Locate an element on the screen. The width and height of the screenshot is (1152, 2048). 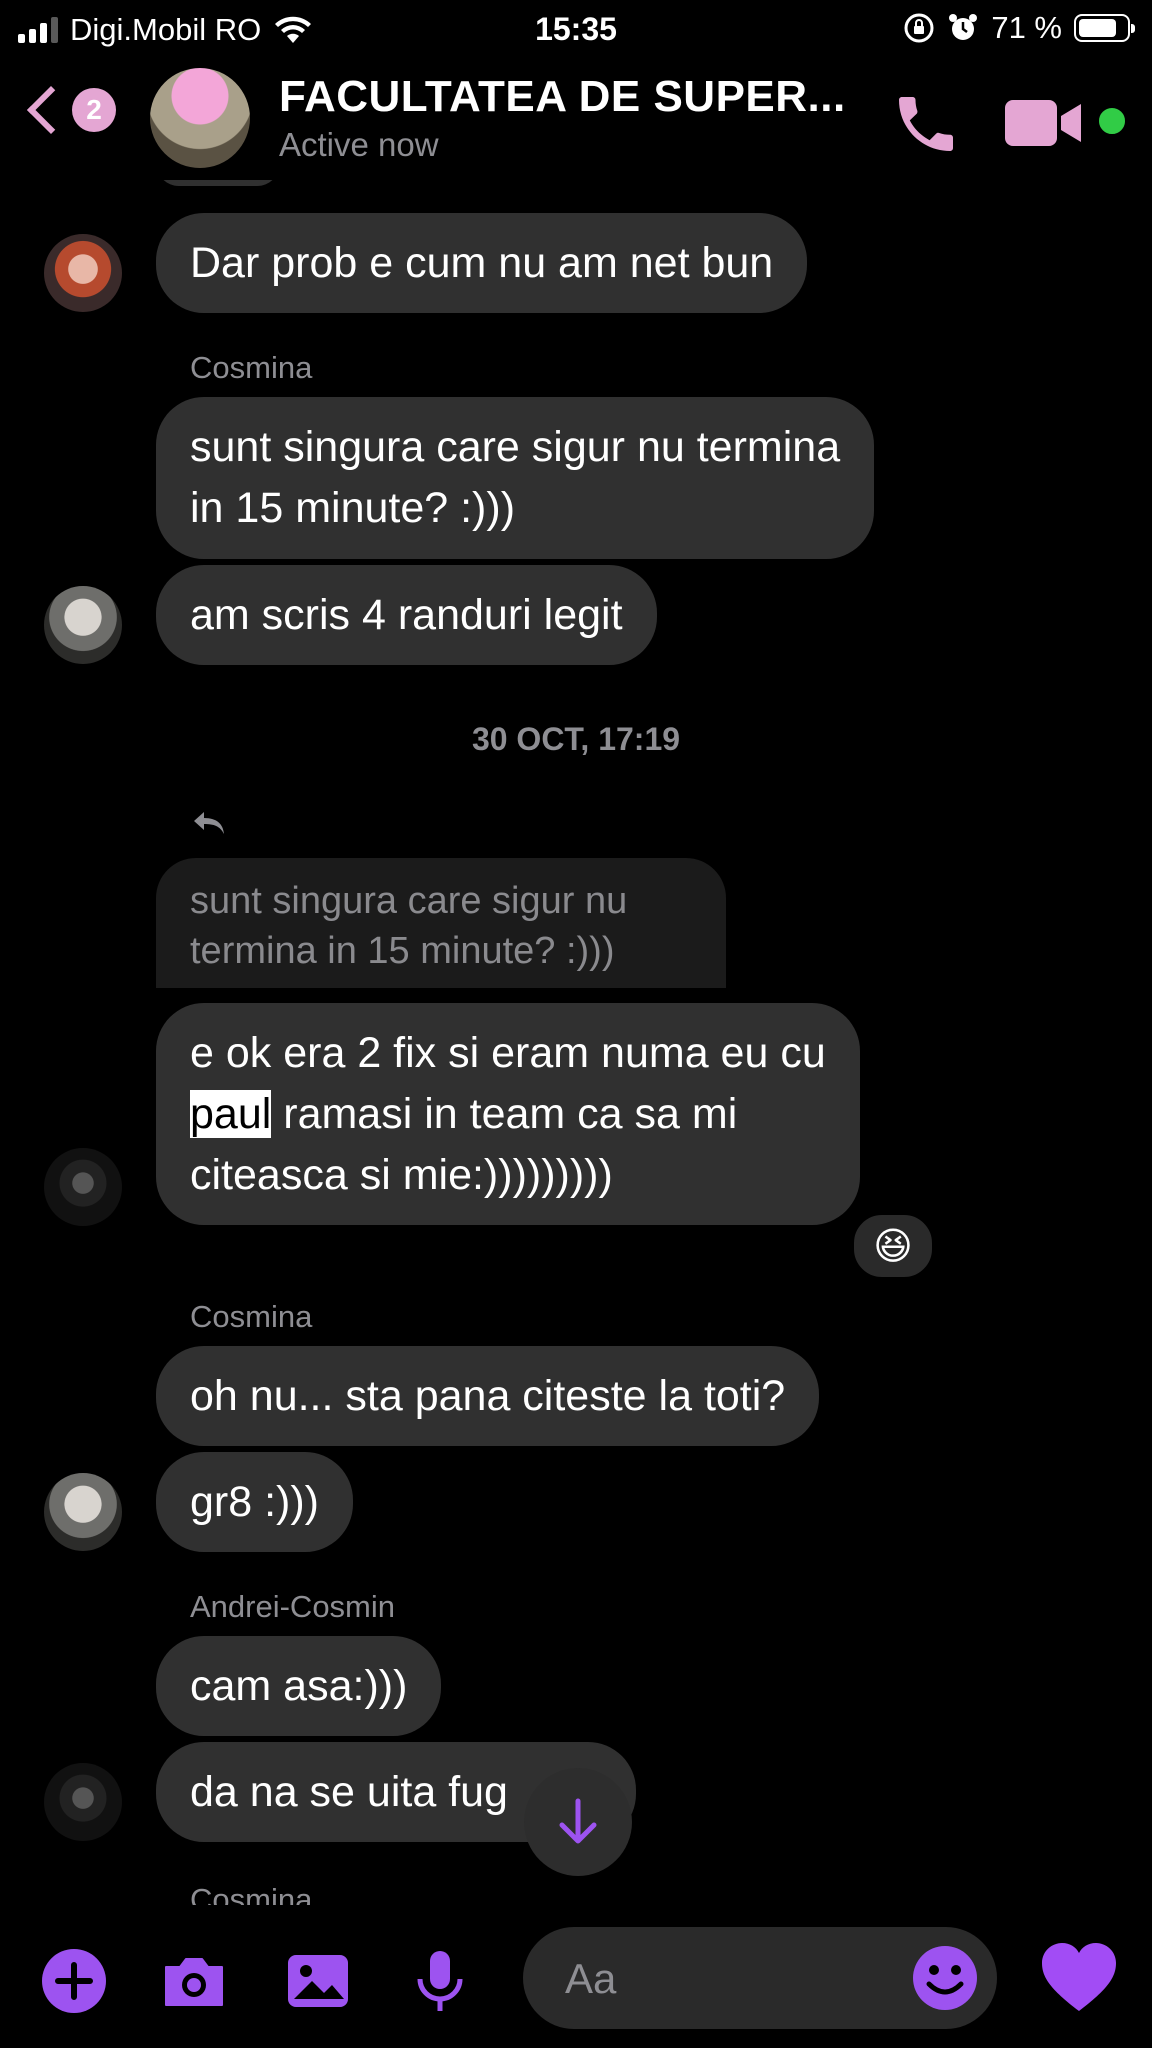
message-composer is located at coordinates (760, 1979).